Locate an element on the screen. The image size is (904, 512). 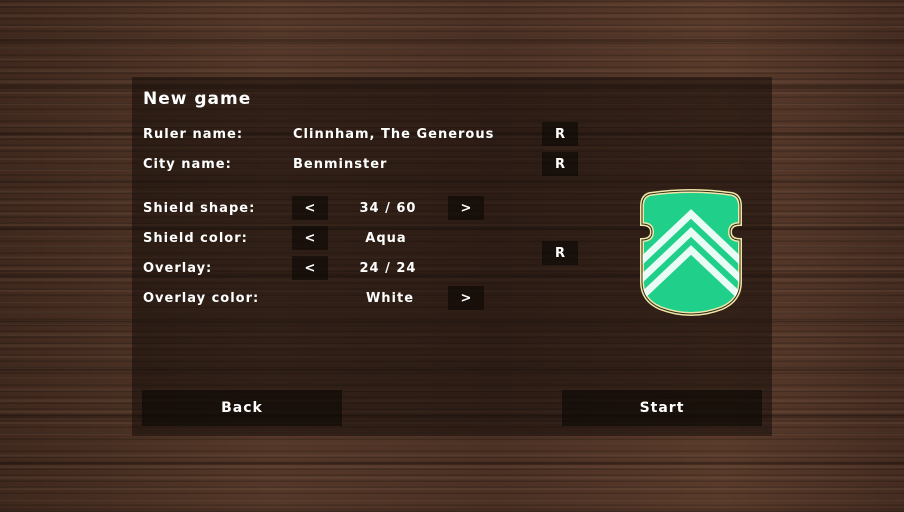
shield-shape-prev-button: < is located at coordinates (310, 208).